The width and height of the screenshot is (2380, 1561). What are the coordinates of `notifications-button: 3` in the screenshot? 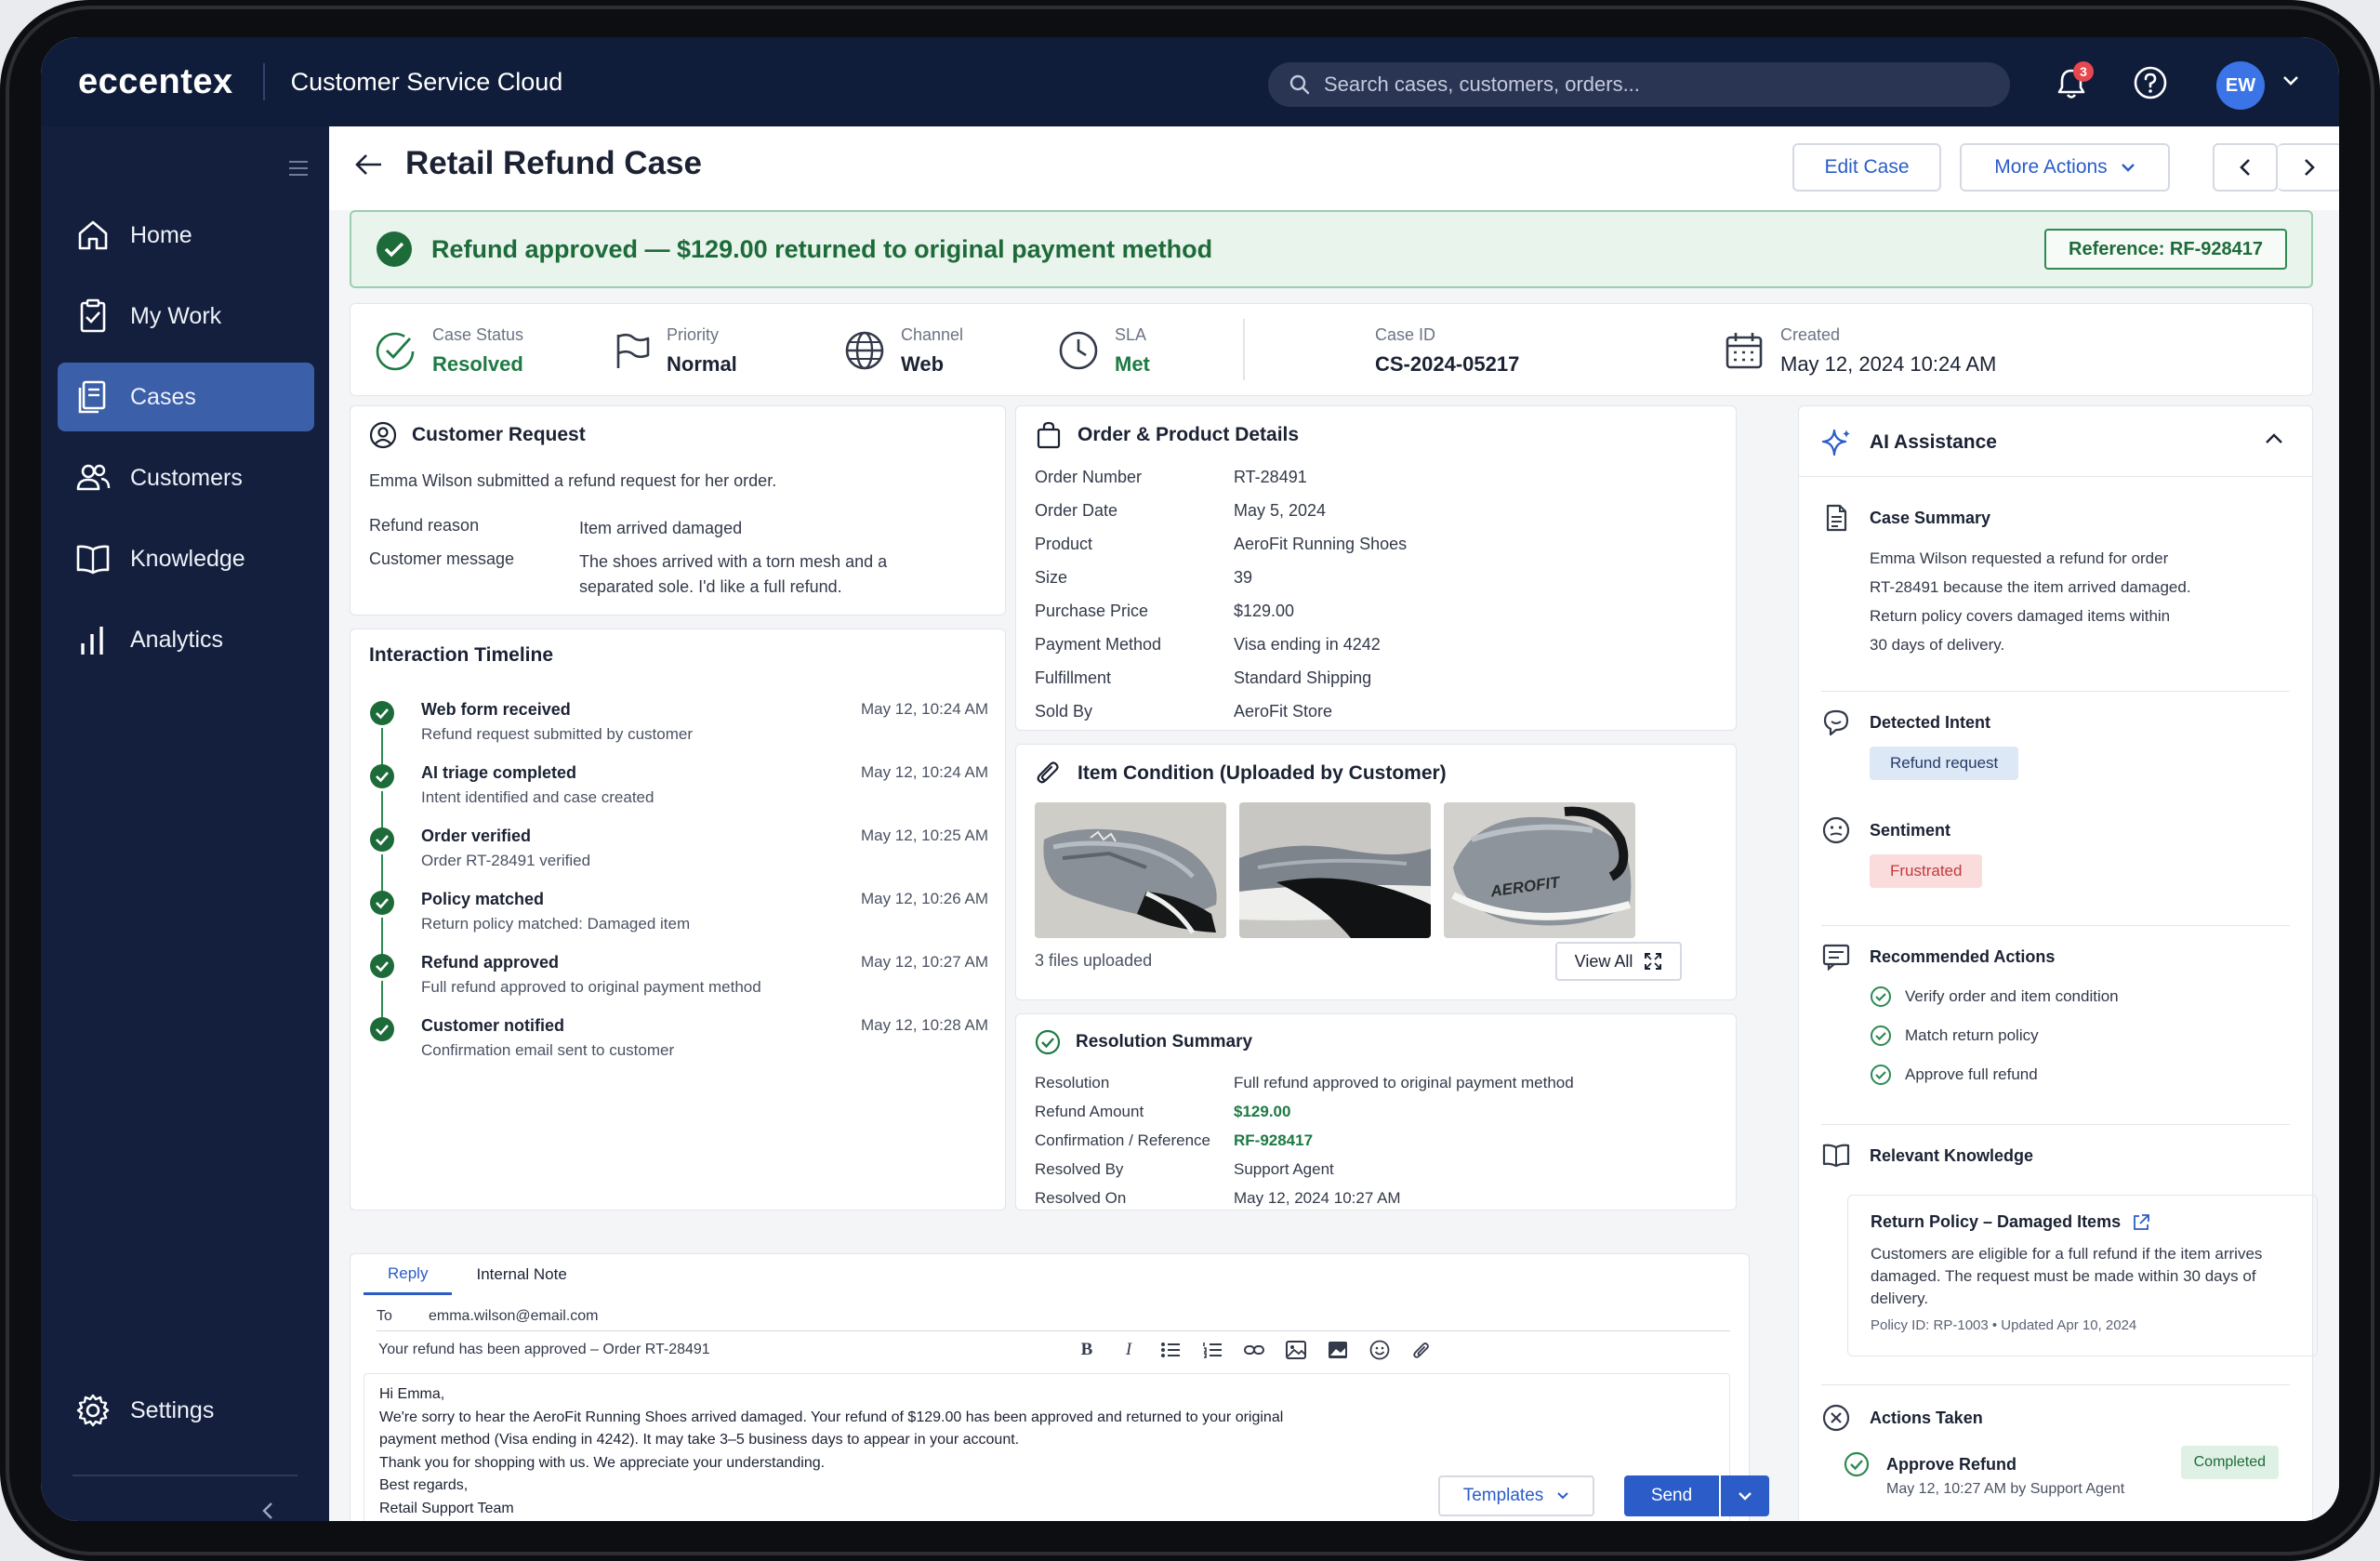 It's located at (2071, 83).